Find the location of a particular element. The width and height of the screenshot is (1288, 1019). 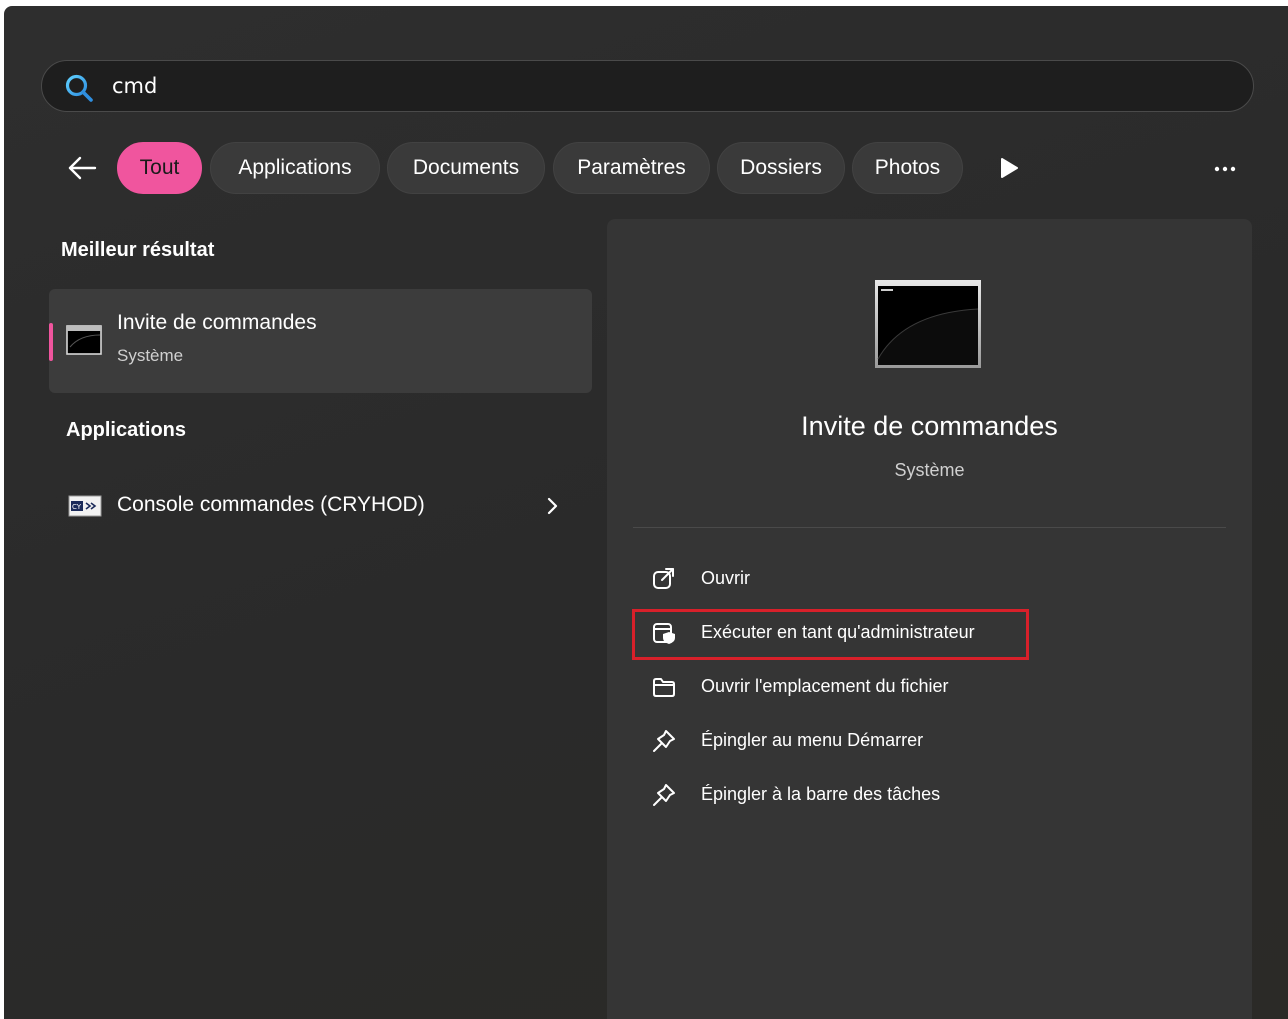

tab-tout: Tout is located at coordinates (159, 168).